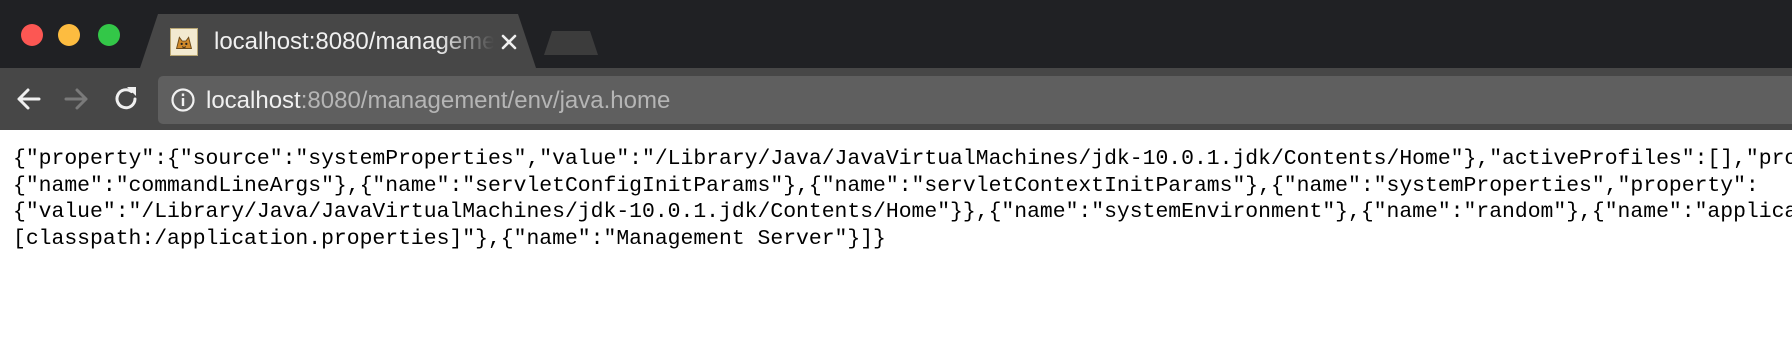 Image resolution: width=1792 pixels, height=348 pixels. What do you see at coordinates (28, 99) in the screenshot?
I see `arrow-left-icon` at bounding box center [28, 99].